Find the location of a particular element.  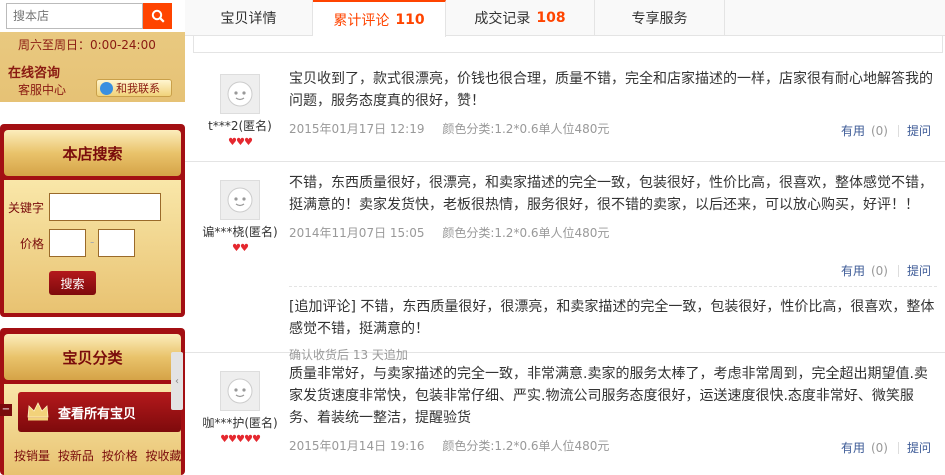

tab-count: 108 is located at coordinates (551, 18).